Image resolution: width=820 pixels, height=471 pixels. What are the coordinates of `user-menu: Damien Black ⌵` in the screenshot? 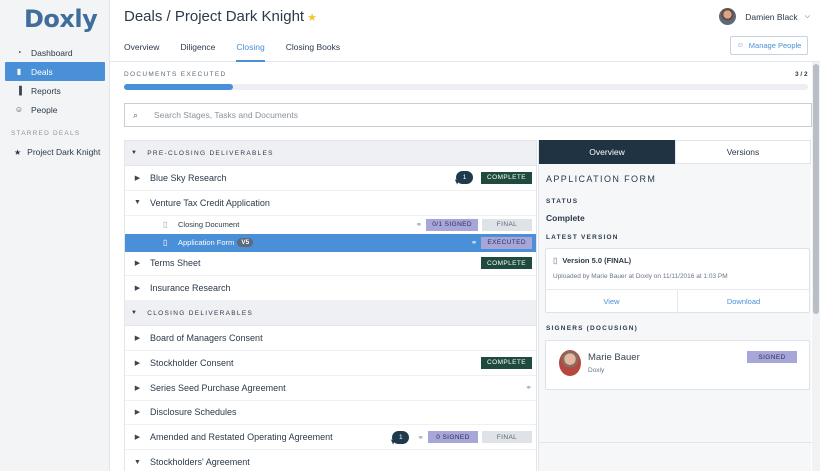 It's located at (764, 16).